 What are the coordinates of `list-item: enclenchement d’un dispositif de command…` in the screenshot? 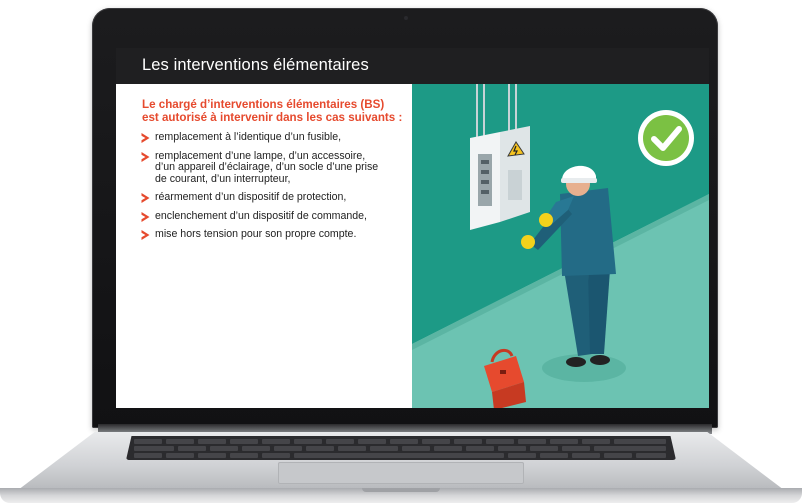 It's located at (274, 216).